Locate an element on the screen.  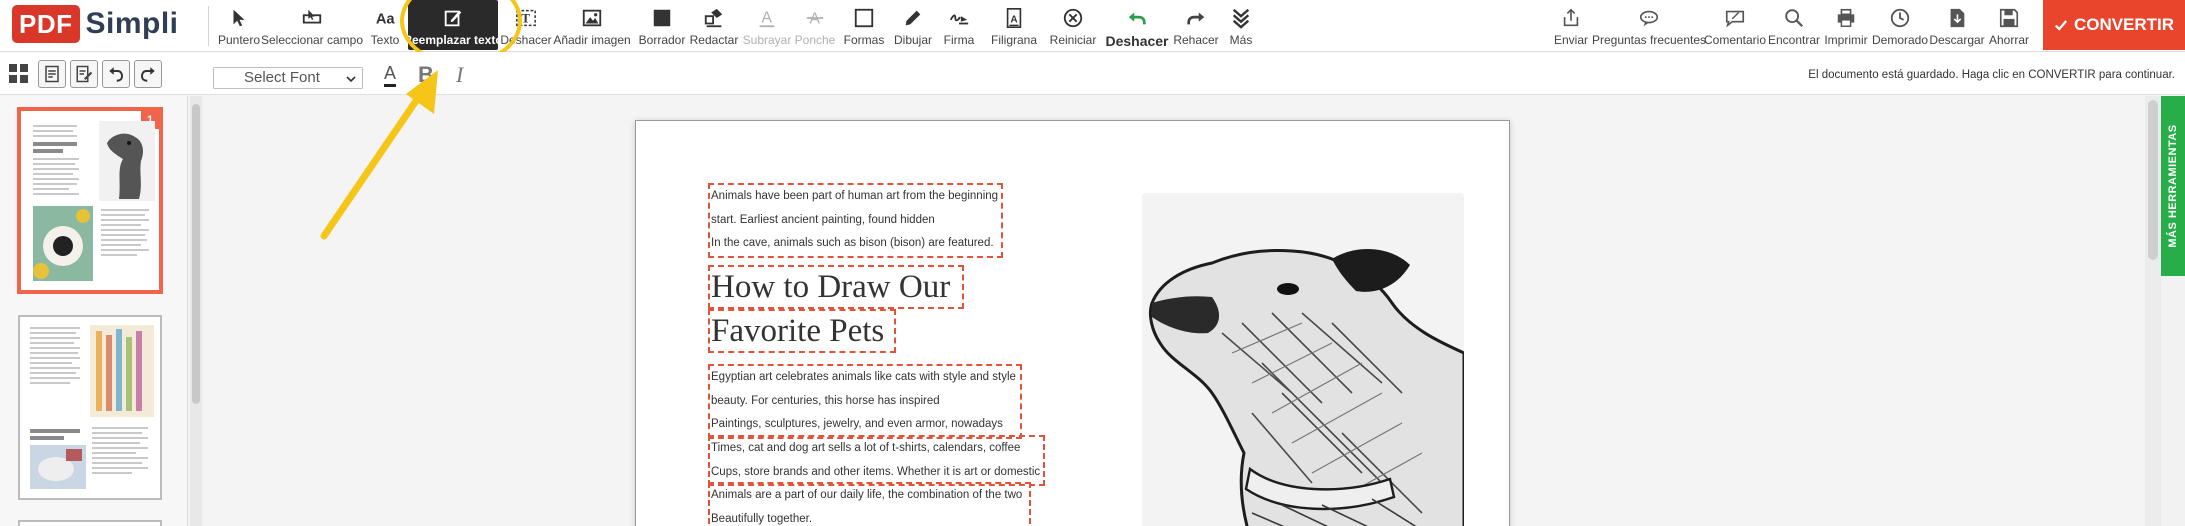
text-icon: Aa is located at coordinates (386, 20).